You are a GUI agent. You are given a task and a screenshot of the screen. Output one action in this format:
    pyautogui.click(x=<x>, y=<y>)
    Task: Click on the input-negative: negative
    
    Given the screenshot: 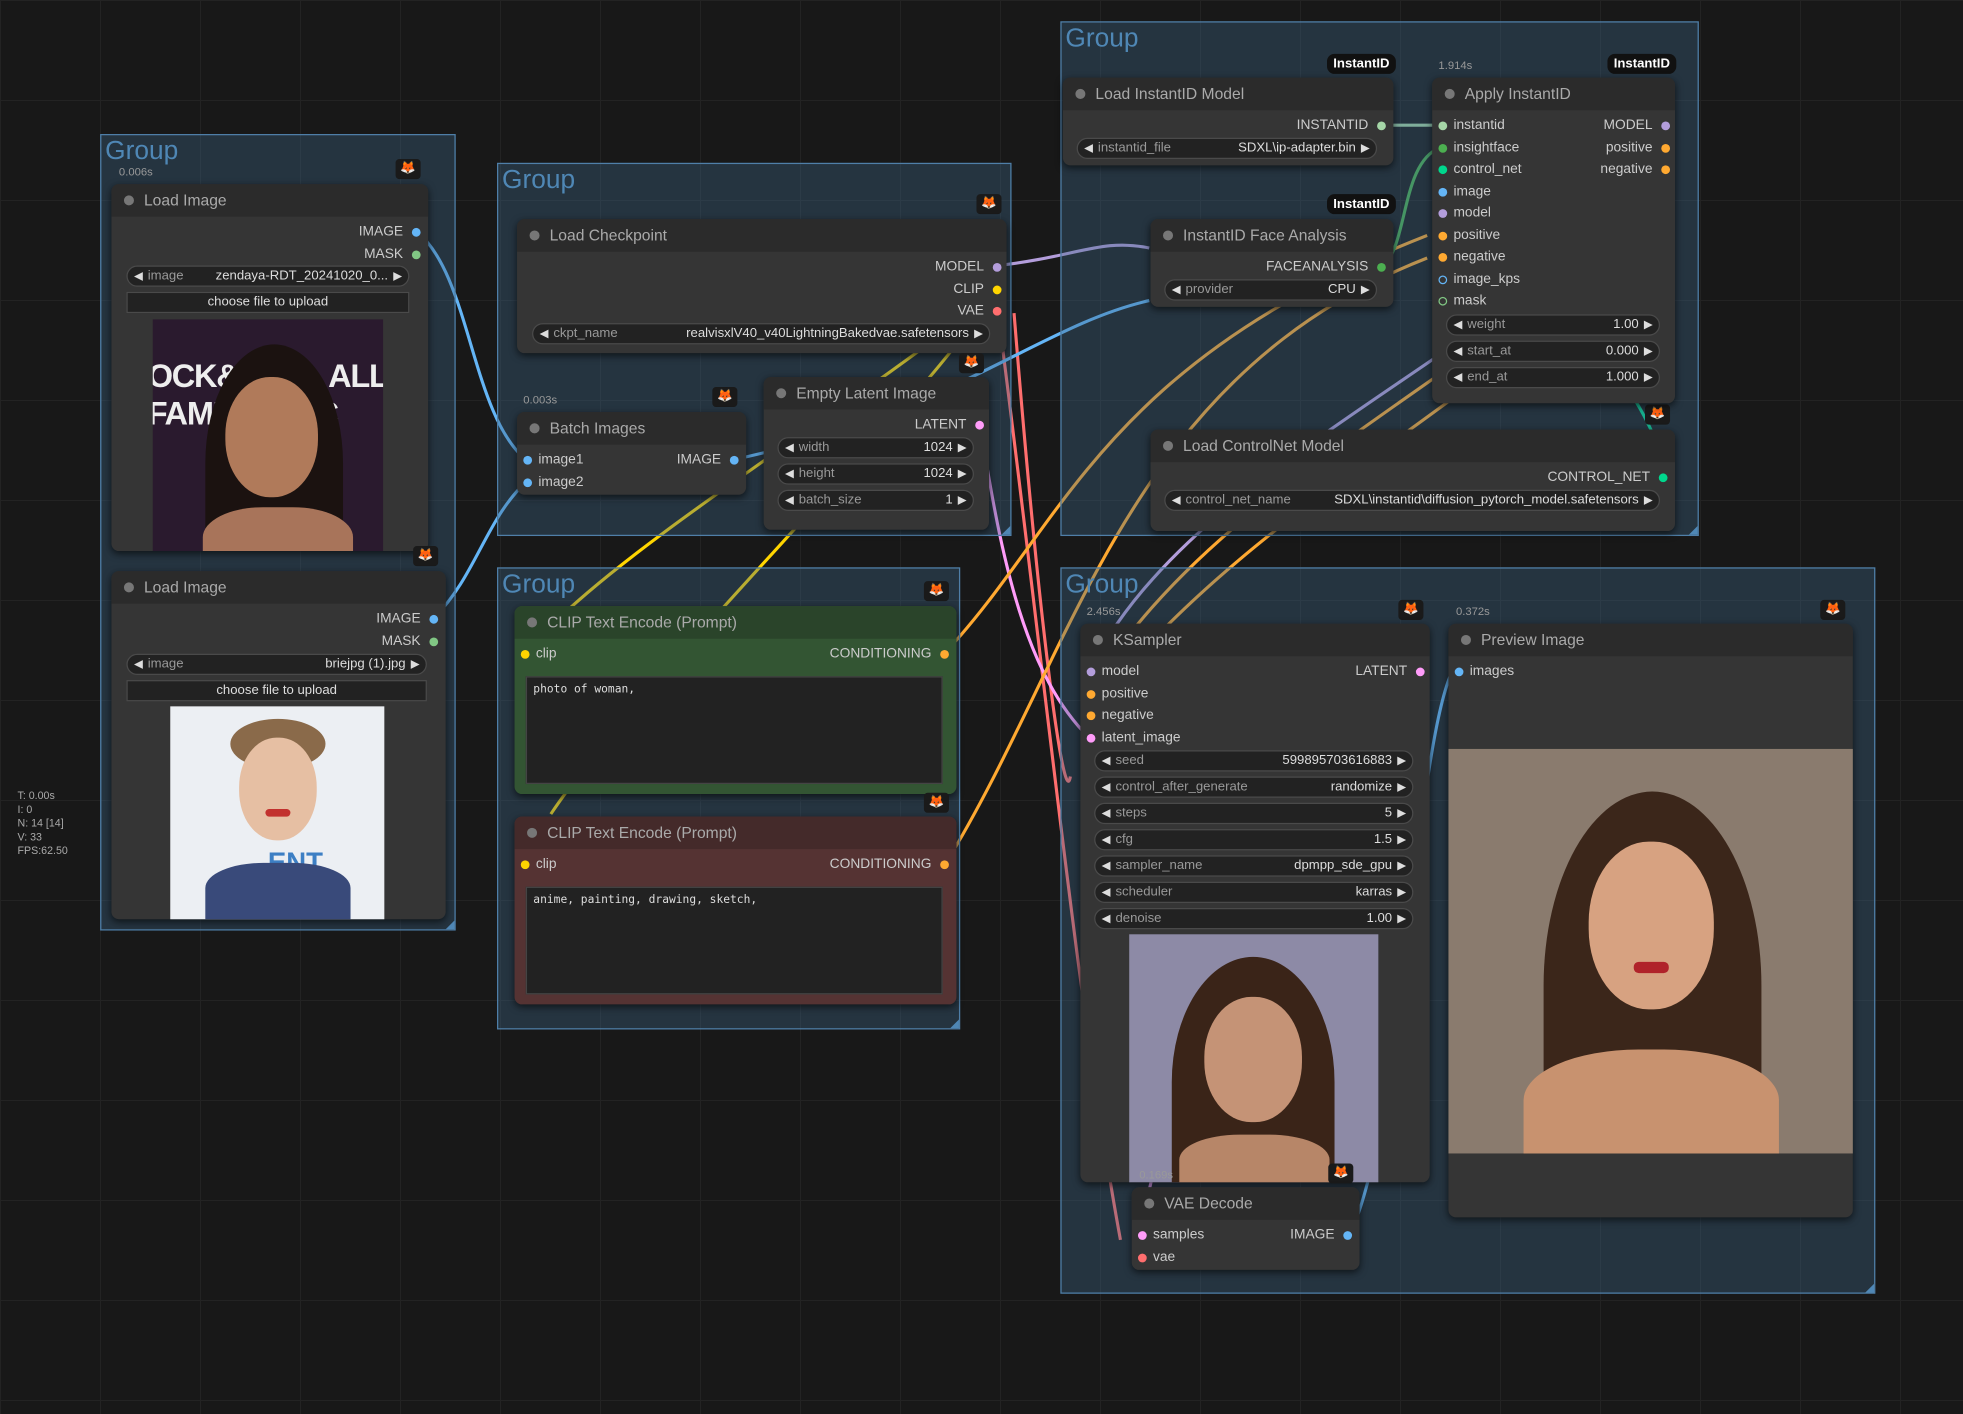 What is the action you would take?
    pyautogui.click(x=1117, y=715)
    